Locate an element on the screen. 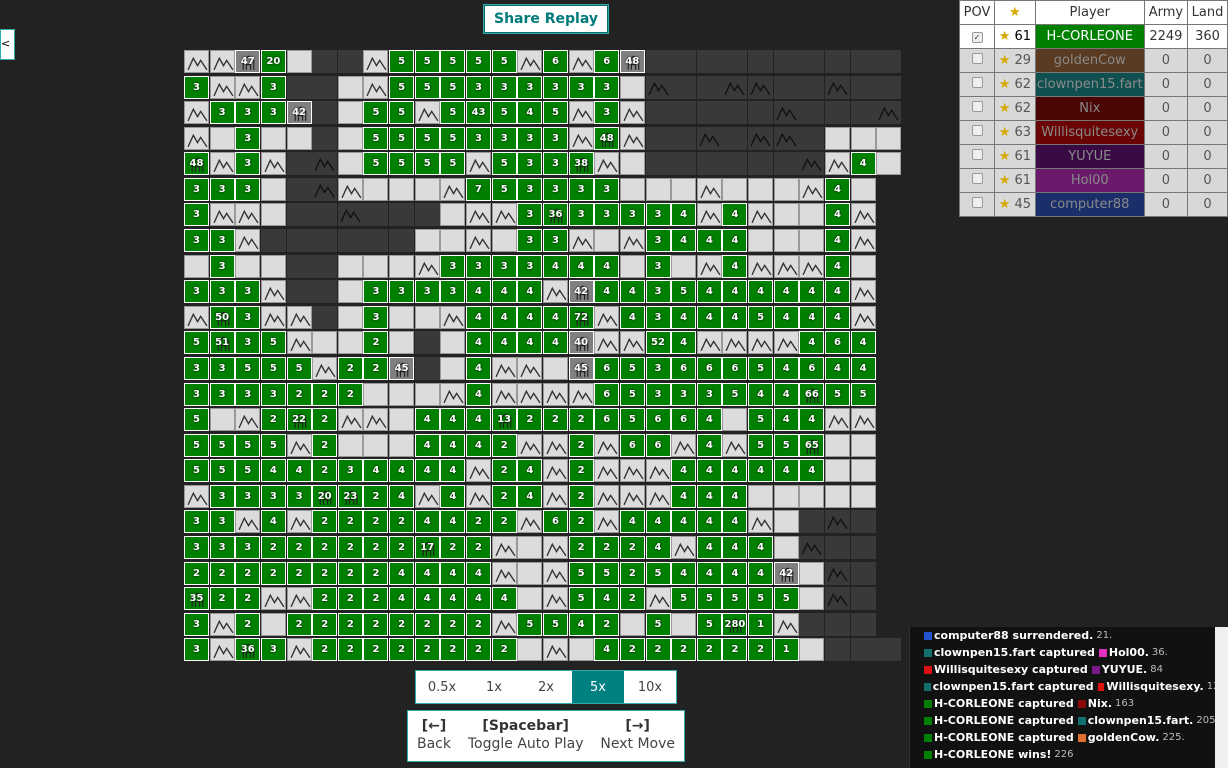 This screenshot has height=768, width=1228. neutral-city-tile: 47 is located at coordinates (248, 61).